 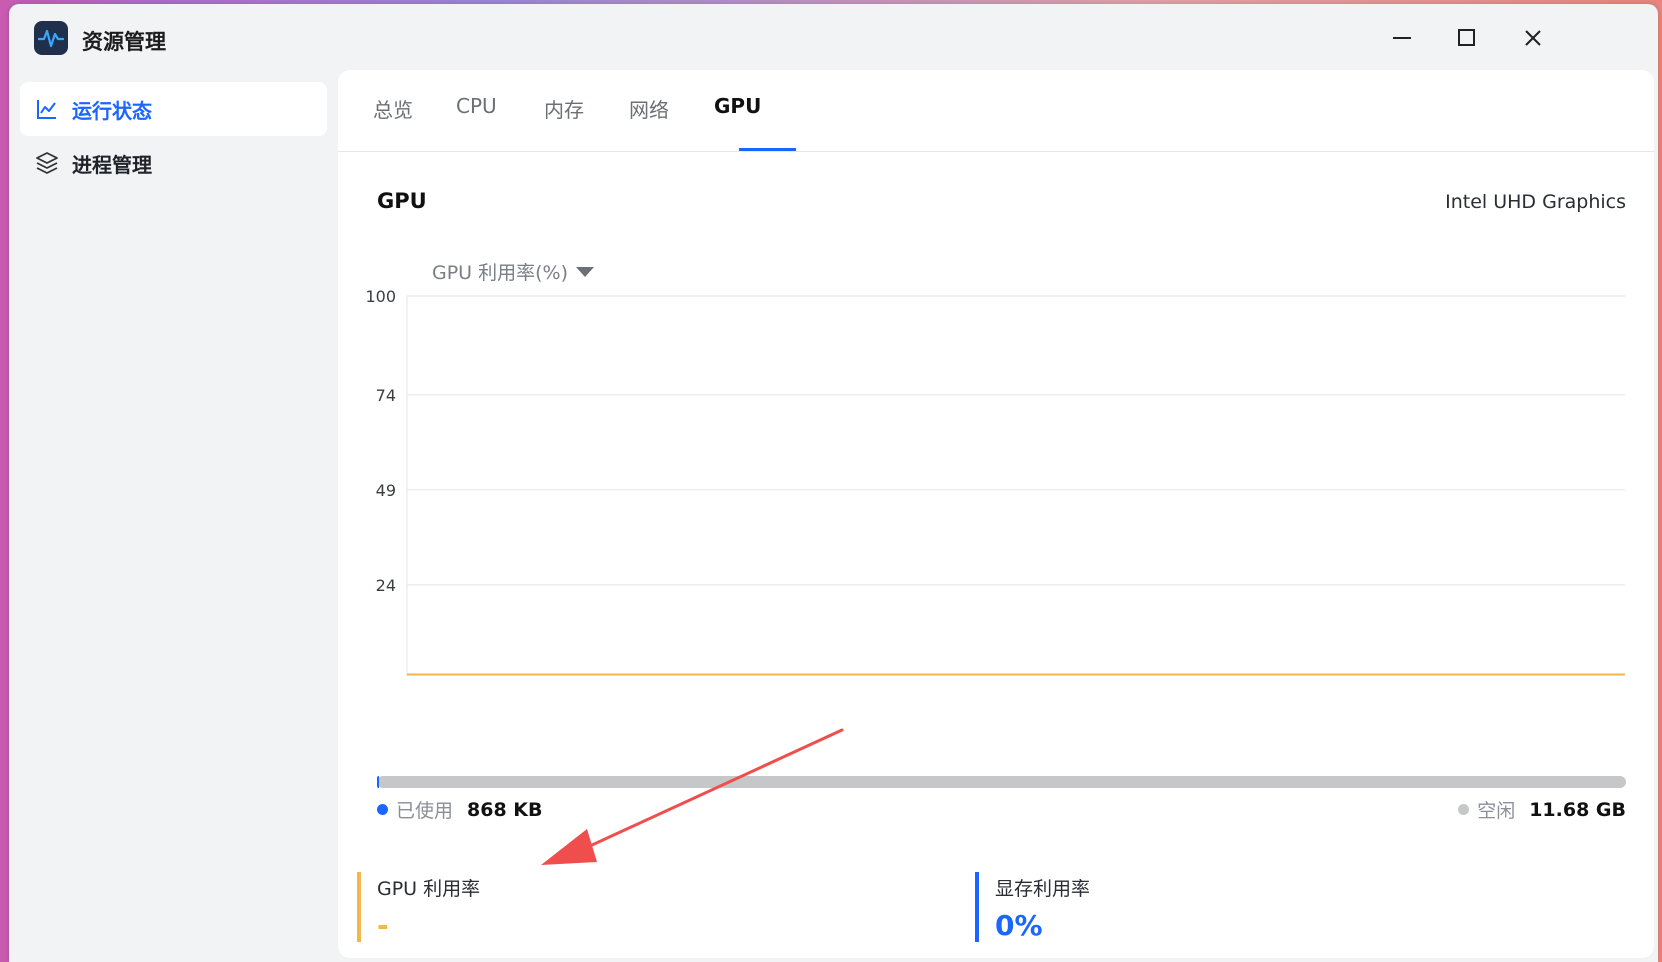 I want to click on y-tick-label: 24, so click(x=386, y=585).